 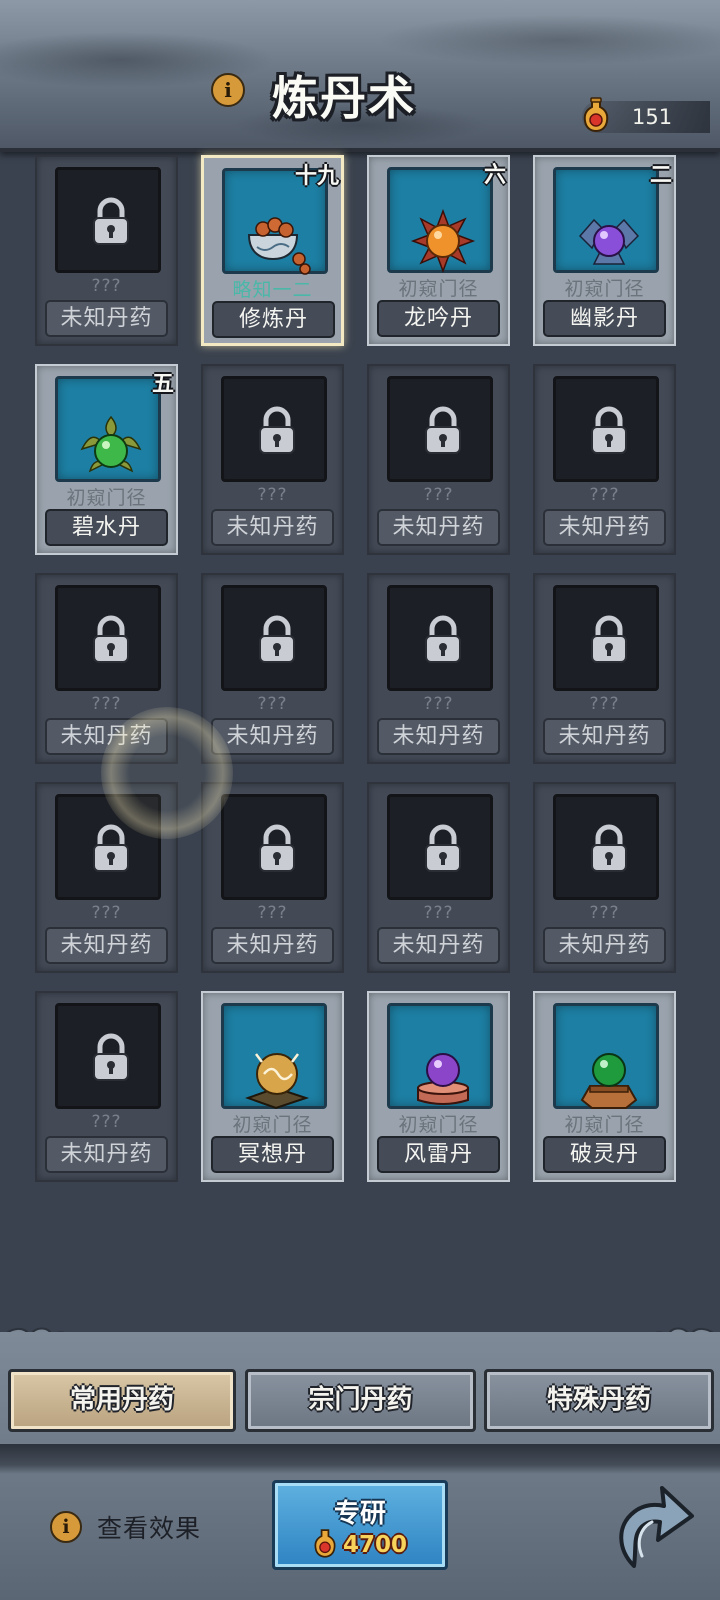 What do you see at coordinates (375, 1545) in the screenshot?
I see `research-cost: 4700` at bounding box center [375, 1545].